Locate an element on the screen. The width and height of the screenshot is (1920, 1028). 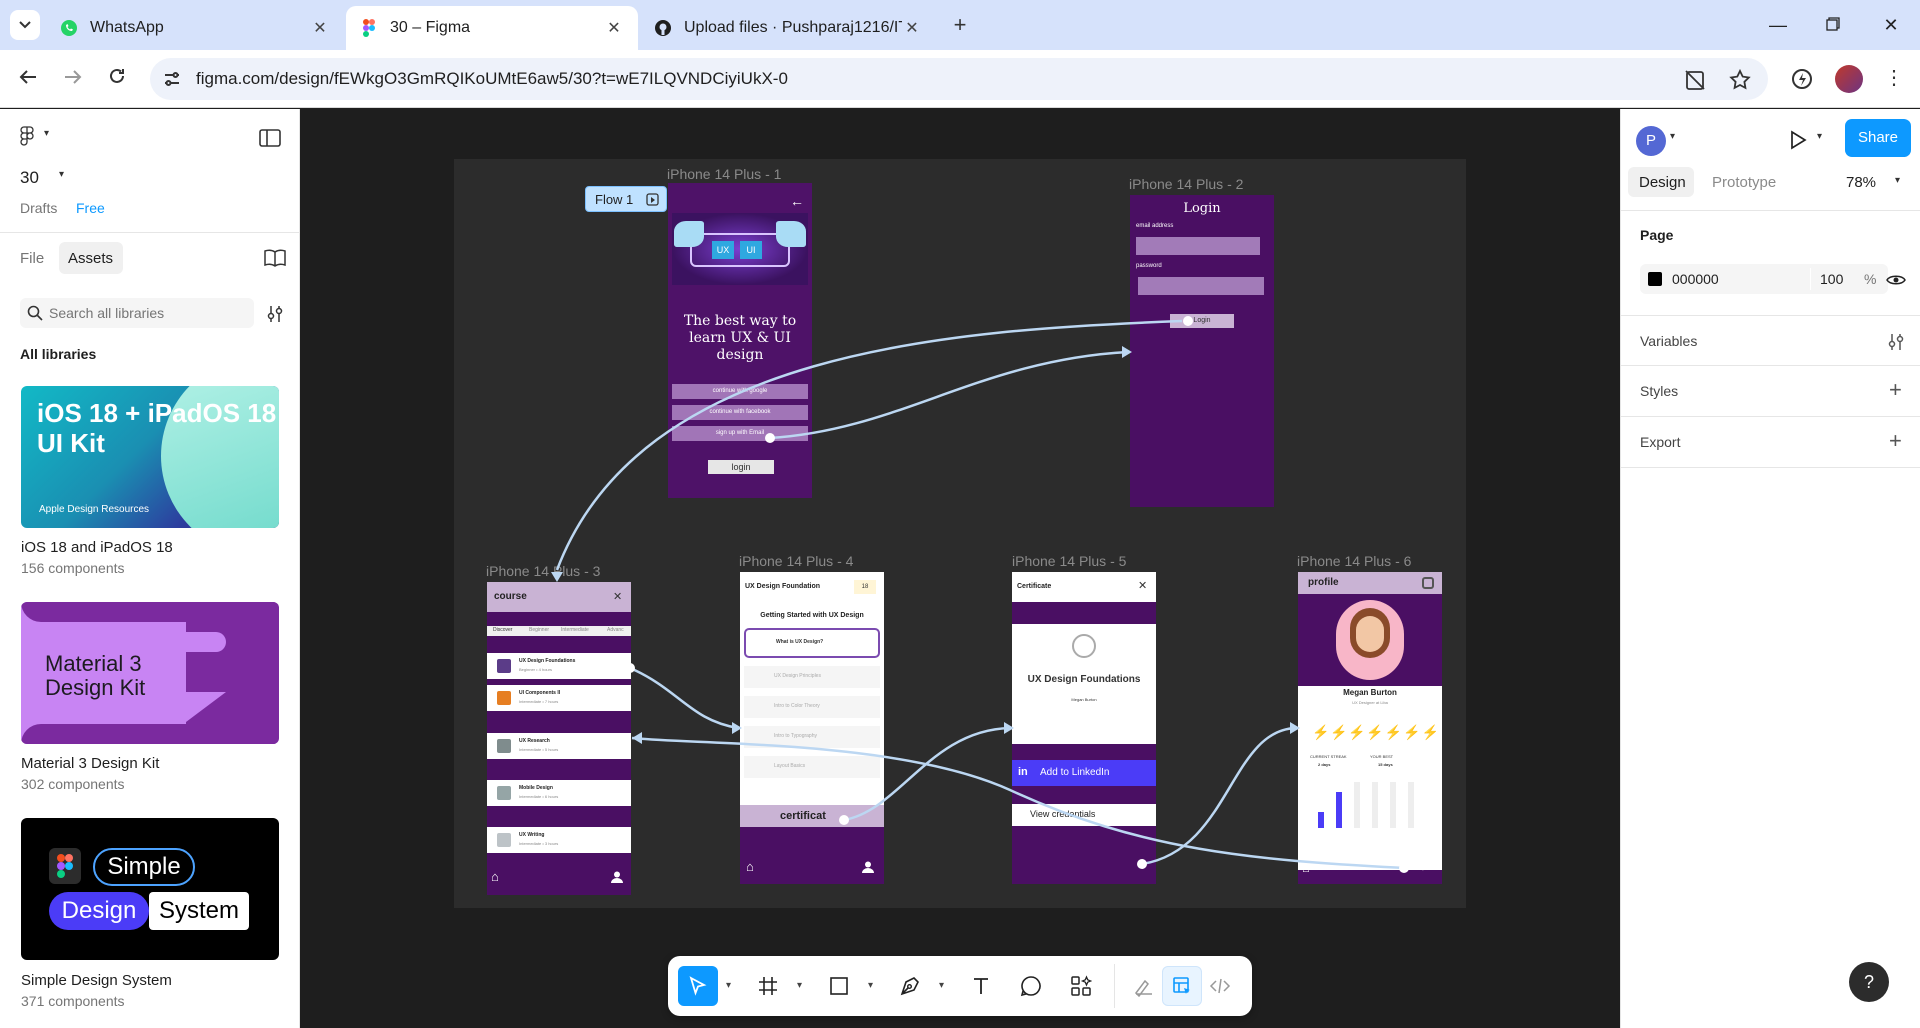
login-button: login is located at coordinates (741, 467).